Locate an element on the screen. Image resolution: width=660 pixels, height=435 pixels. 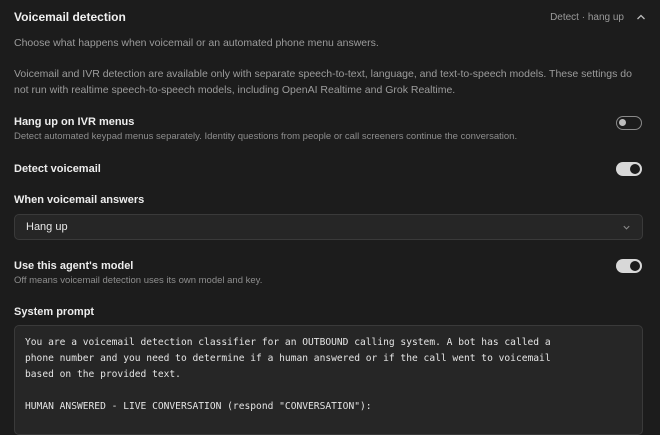
system-prompt-setting: System prompt is located at coordinates (330, 312).